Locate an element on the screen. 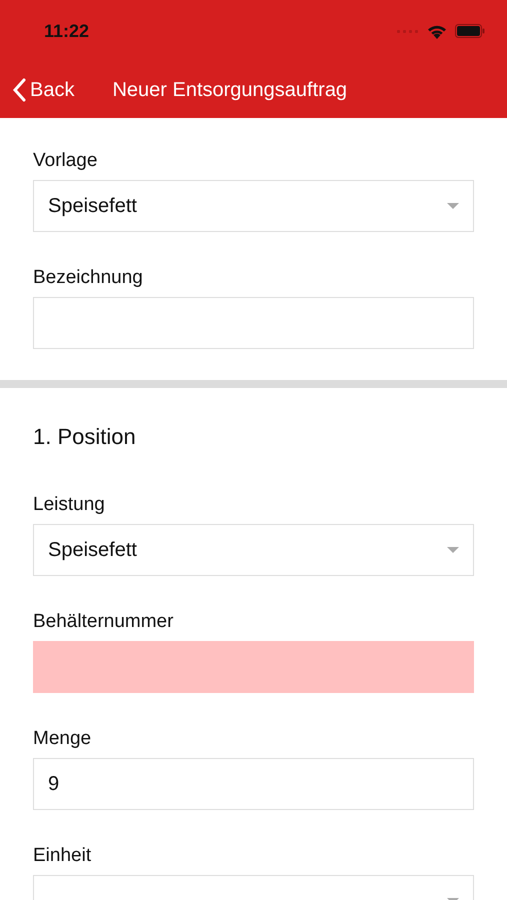  chevron-left-icon is located at coordinates (19, 90).